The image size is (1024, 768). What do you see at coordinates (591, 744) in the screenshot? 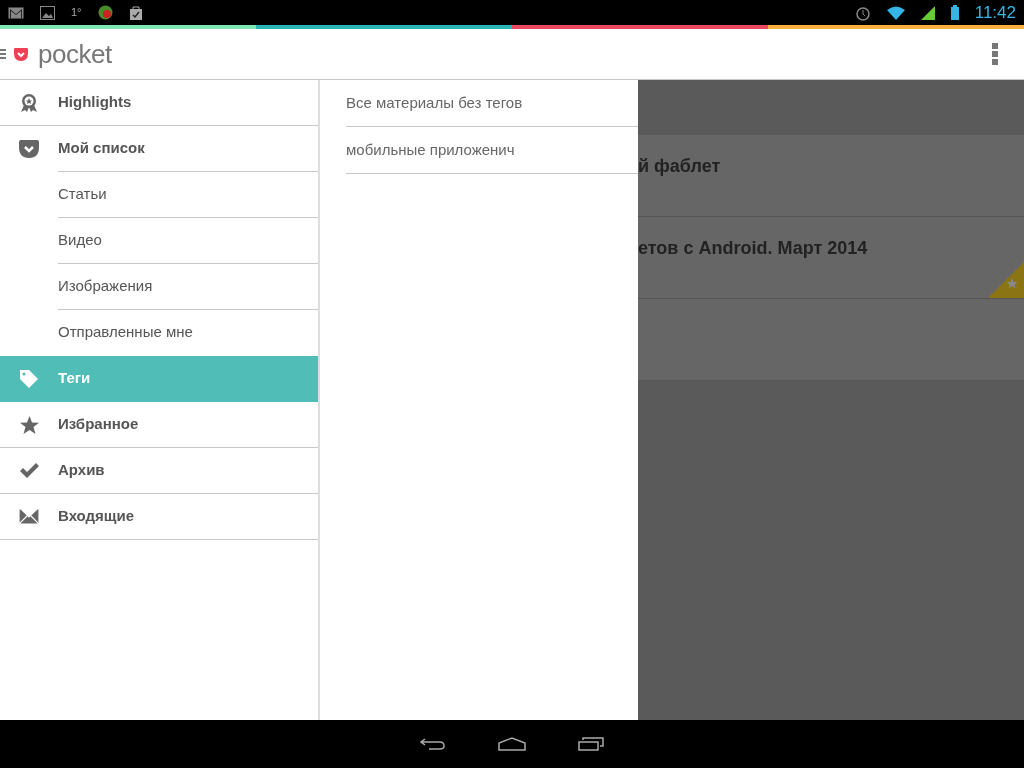
I see `recent-apps-icon` at bounding box center [591, 744].